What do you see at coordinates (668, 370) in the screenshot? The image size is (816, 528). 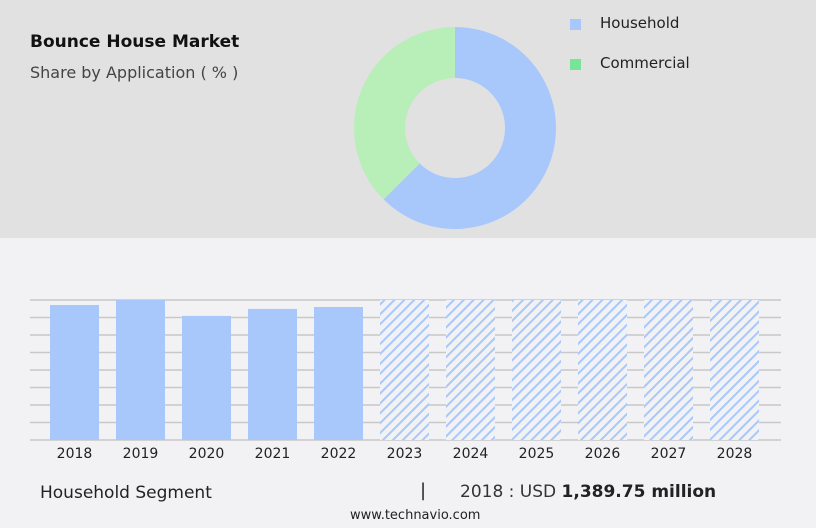 I see `bar-2027` at bounding box center [668, 370].